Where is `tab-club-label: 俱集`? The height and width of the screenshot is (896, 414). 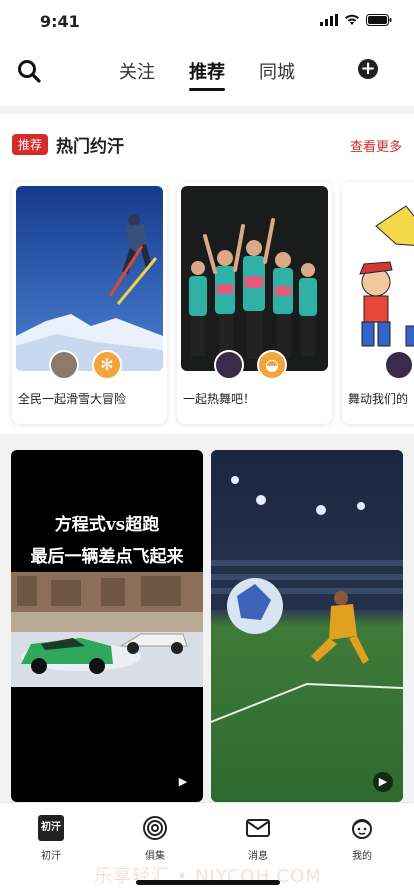
tab-club-label: 俱集 is located at coordinates (155, 856).